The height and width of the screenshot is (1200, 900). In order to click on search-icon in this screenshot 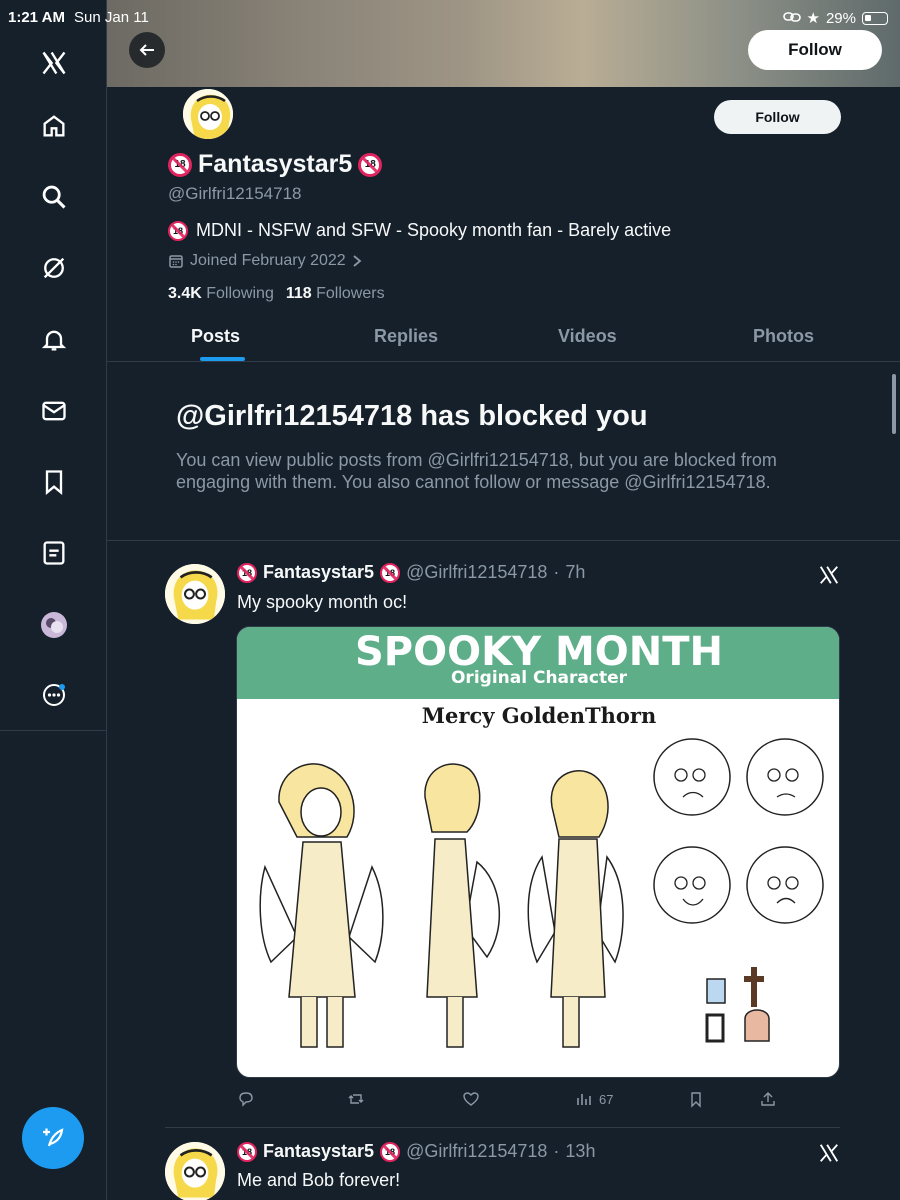, I will do `click(54, 197)`.